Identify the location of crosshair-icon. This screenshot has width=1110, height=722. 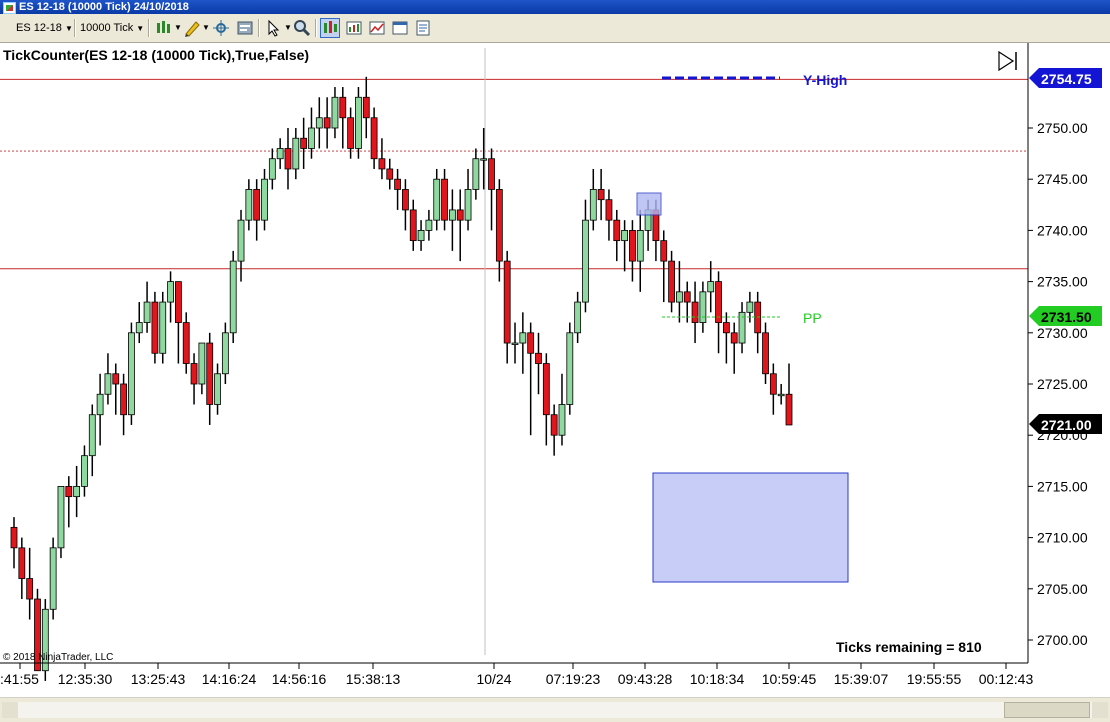
(221, 28).